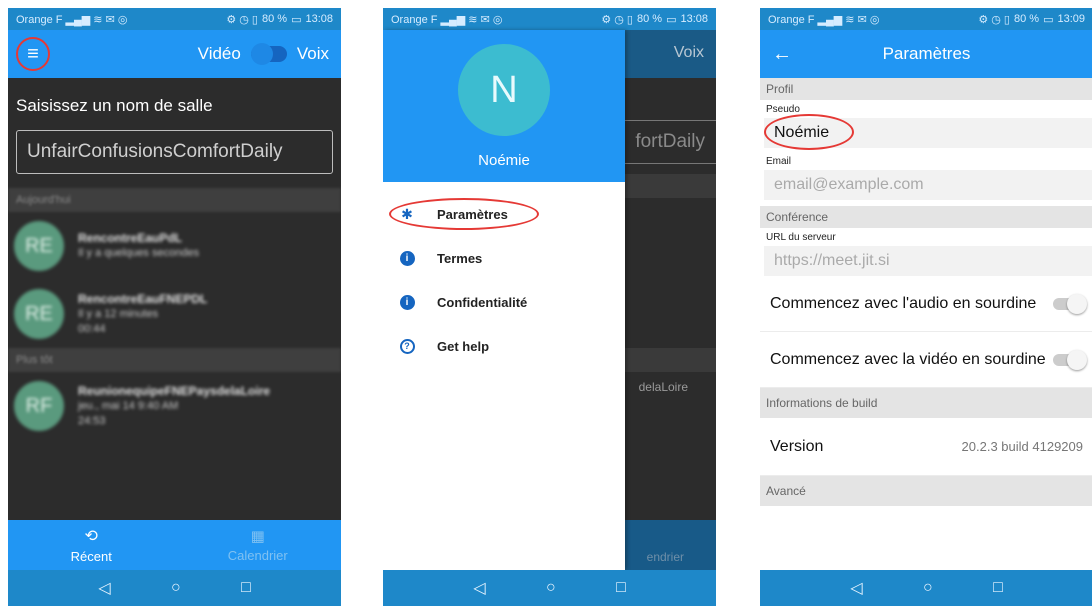 The width and height of the screenshot is (1092, 606). I want to click on version-row: Version 20.2.3 build 4129209, so click(926, 447).